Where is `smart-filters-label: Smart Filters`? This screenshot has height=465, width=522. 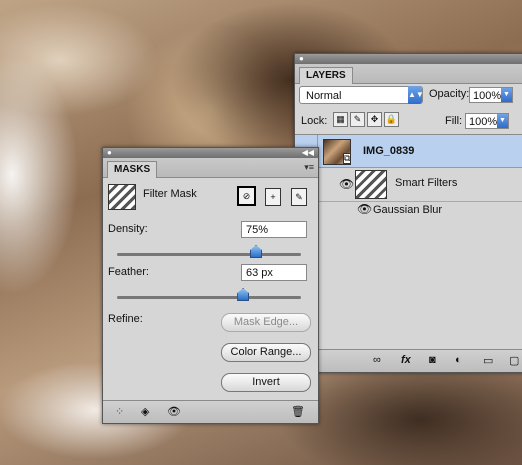 smart-filters-label: Smart Filters is located at coordinates (426, 183).